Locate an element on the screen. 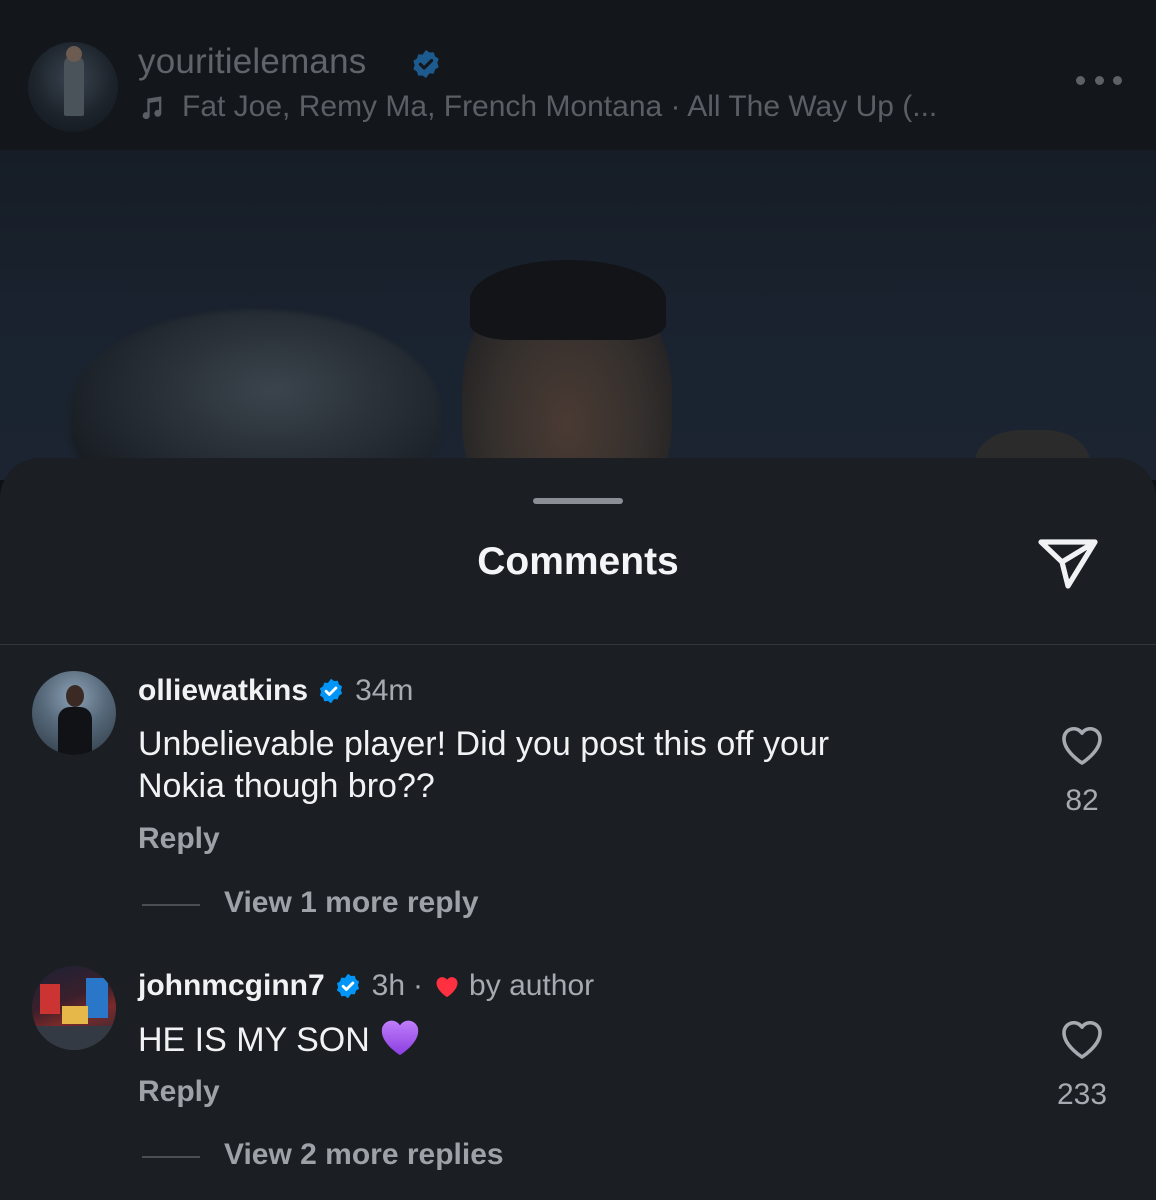 Image resolution: width=1156 pixels, height=1200 pixels. comment-text-line: Nokia though bro?? is located at coordinates (286, 786).